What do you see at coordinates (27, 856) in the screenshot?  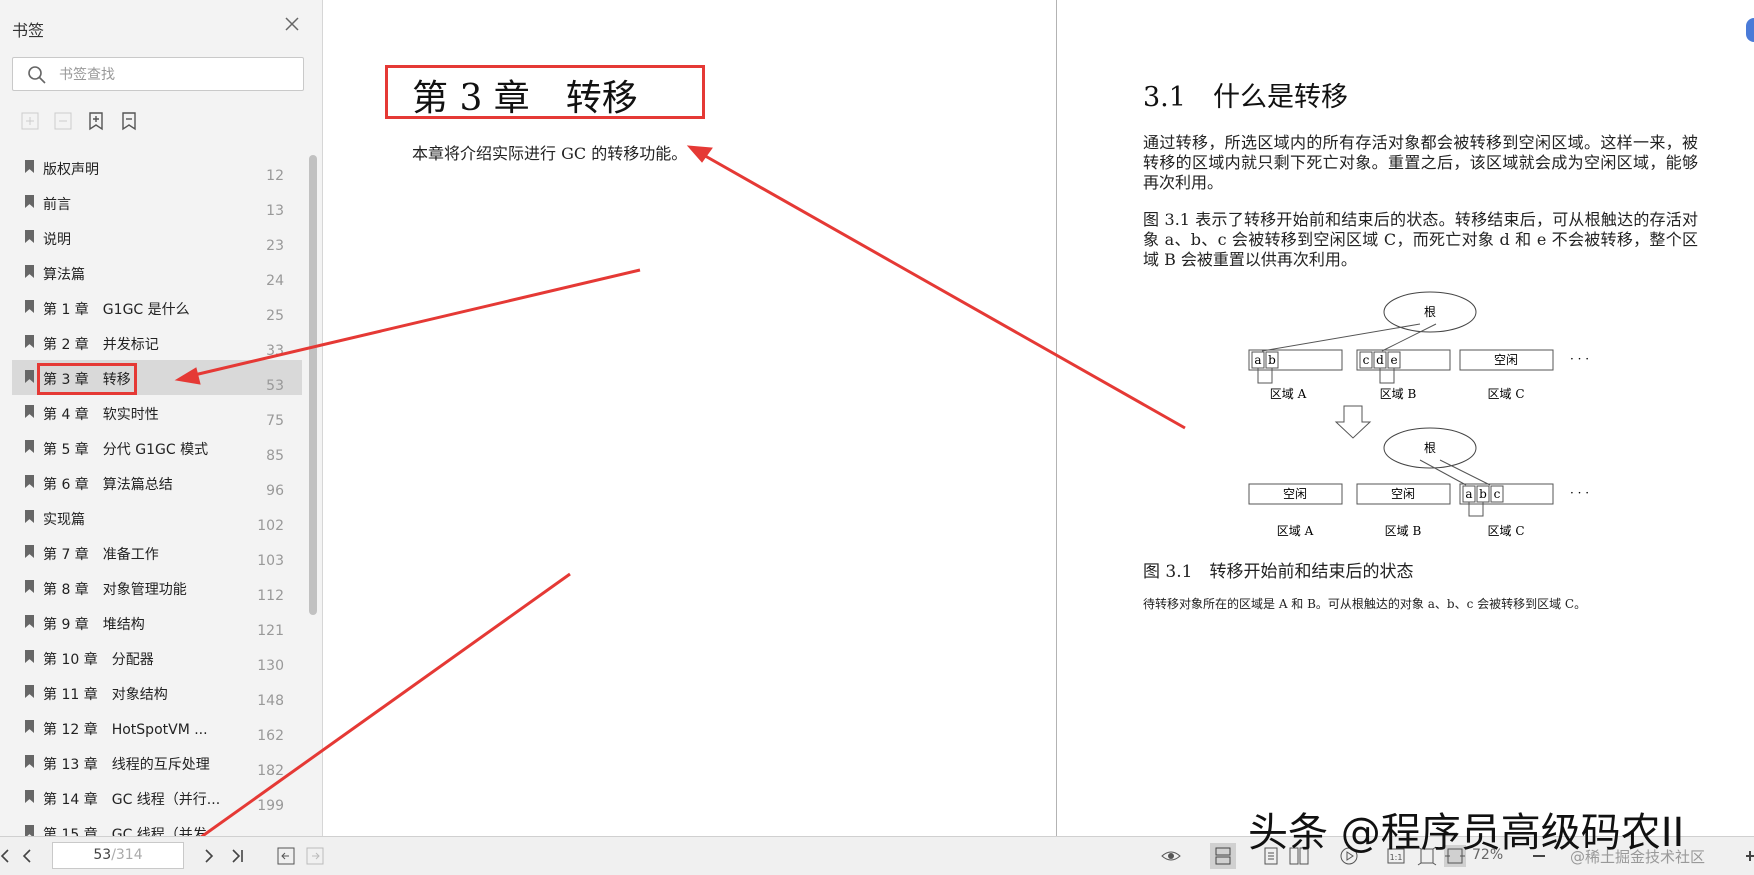 I see `prev-page-icon` at bounding box center [27, 856].